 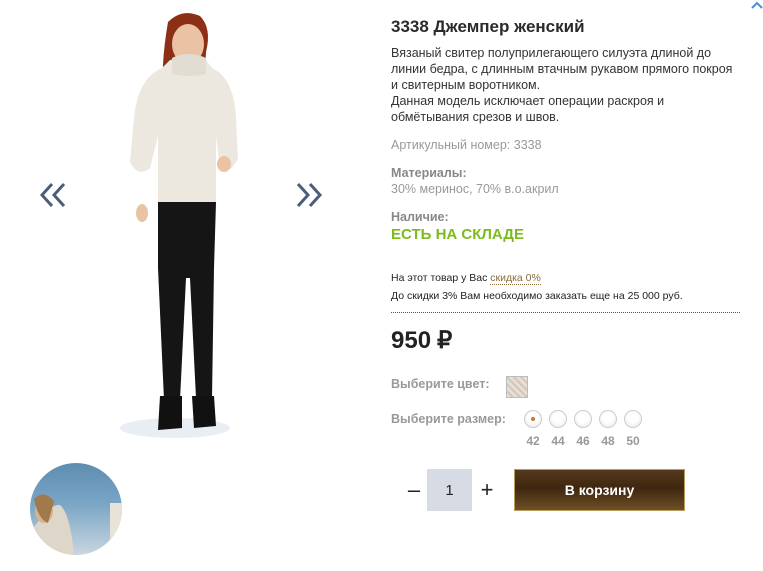 What do you see at coordinates (466, 145) in the screenshot?
I see `article-number: Артикульный номер: 3338` at bounding box center [466, 145].